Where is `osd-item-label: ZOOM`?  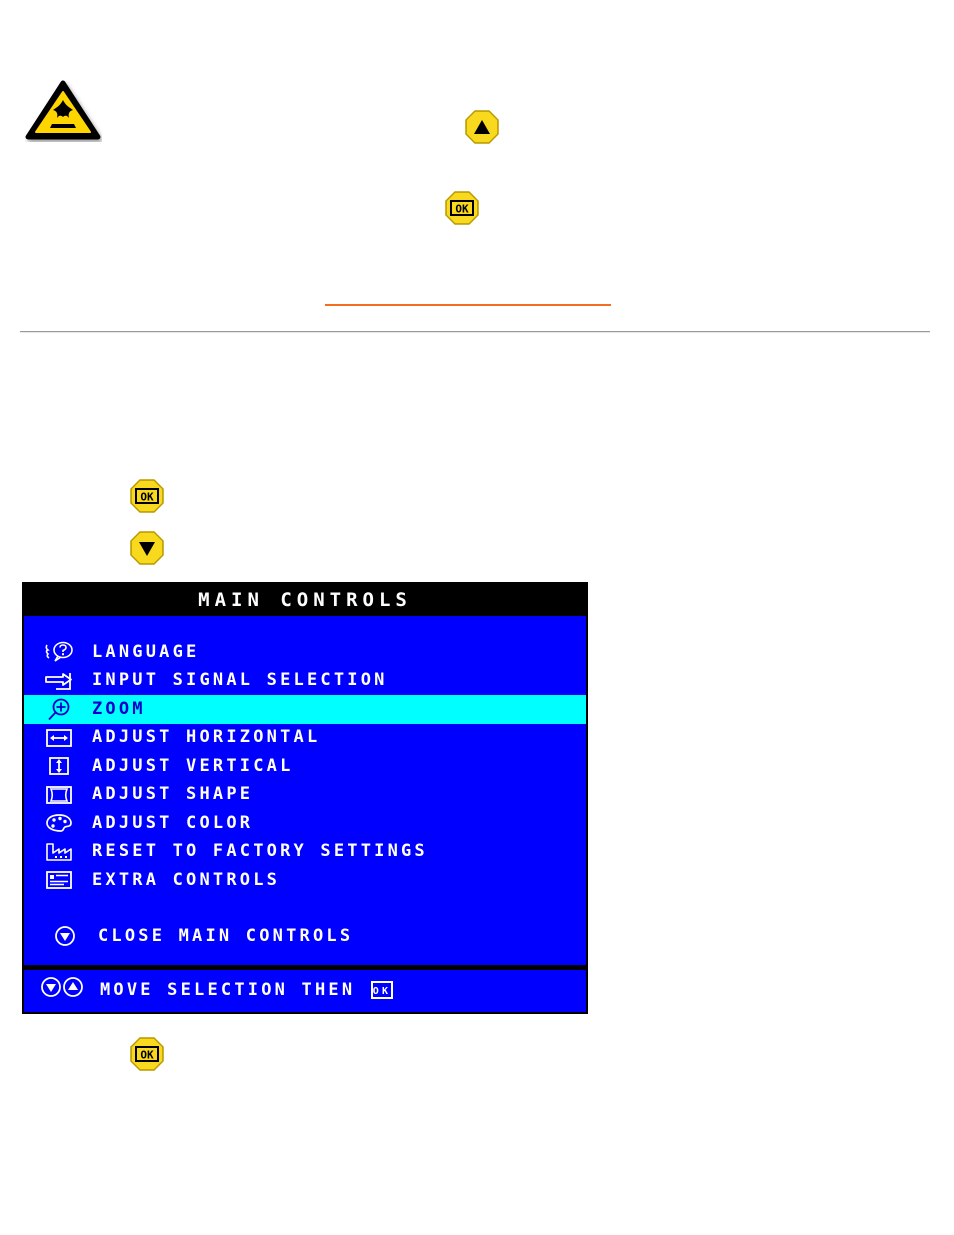
osd-item-label: ZOOM is located at coordinates (119, 708).